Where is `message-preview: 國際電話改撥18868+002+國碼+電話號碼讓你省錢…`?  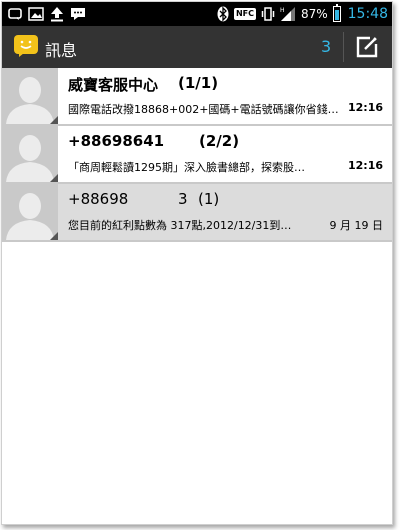 message-preview: 國際電話改撥18868+002+國碼+電話號碼讓你省錢… is located at coordinates (203, 109).